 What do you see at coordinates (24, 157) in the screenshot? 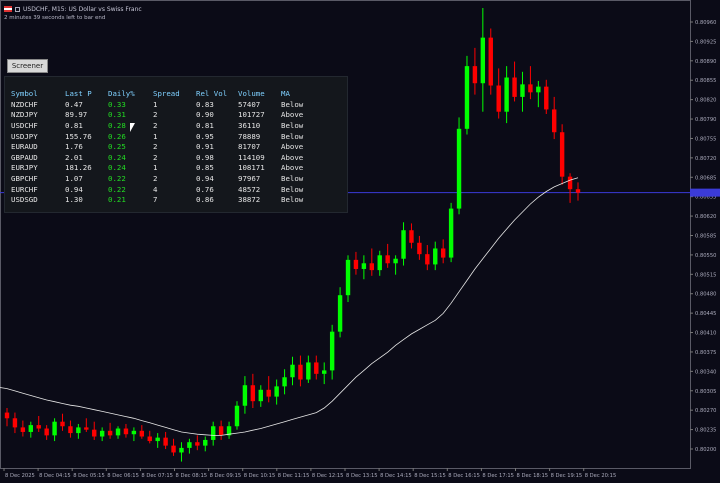
I see `cell-symbol: GBPAUD` at bounding box center [24, 157].